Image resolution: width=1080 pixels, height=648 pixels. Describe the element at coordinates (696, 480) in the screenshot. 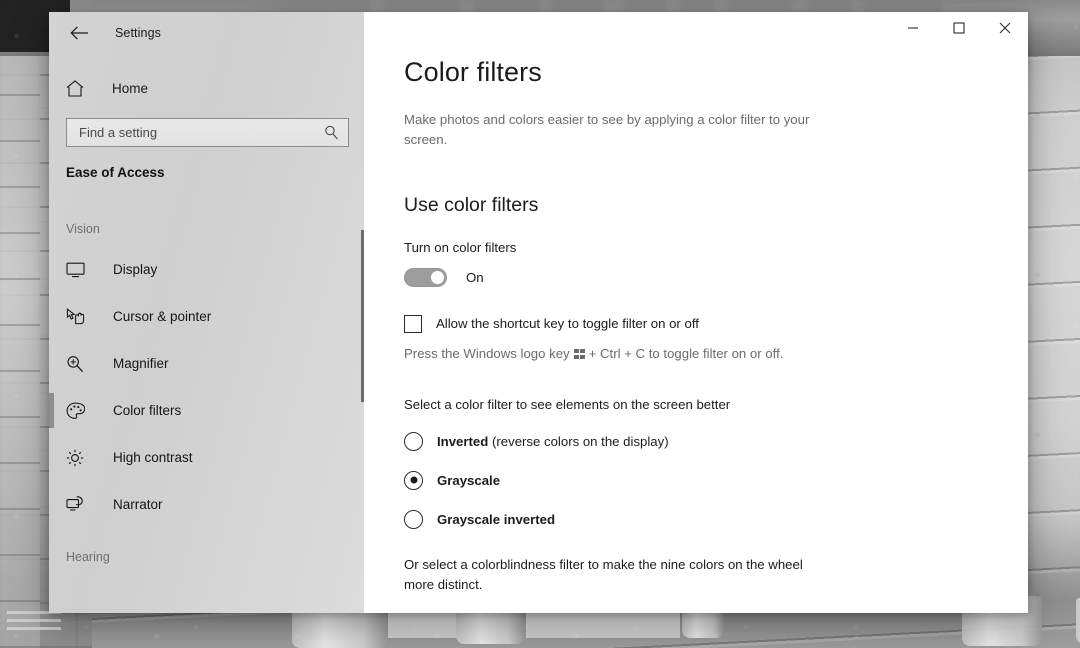

I see `radio-option-grayscale: Grayscale` at that location.